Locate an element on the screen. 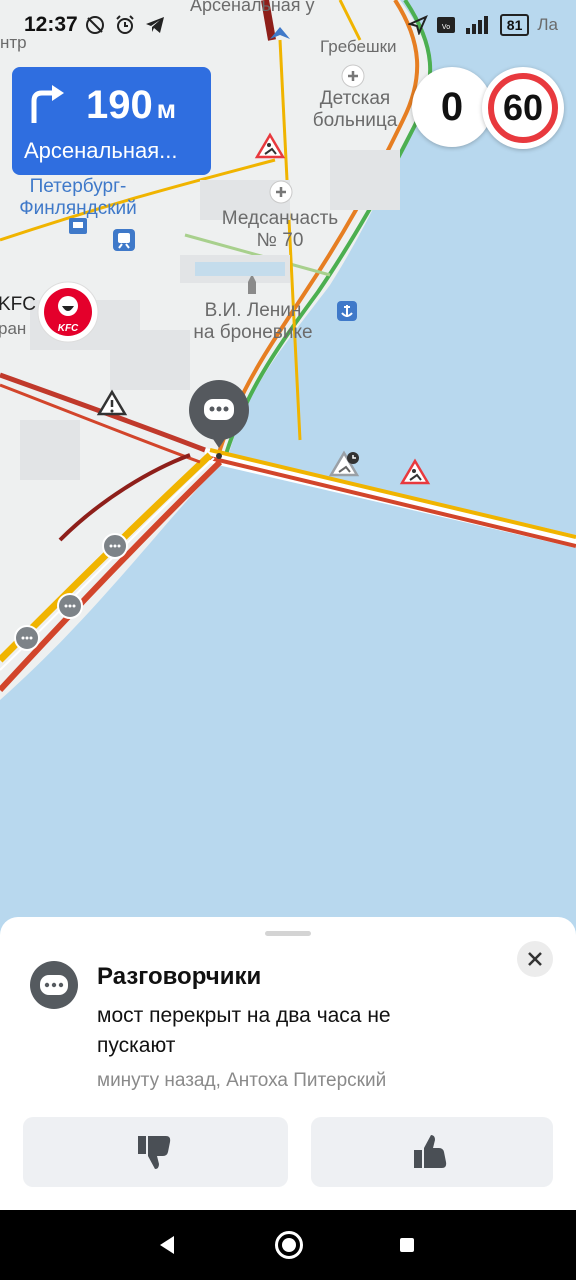 The image size is (576, 1280). speed-limit-value: 60 is located at coordinates (523, 108).